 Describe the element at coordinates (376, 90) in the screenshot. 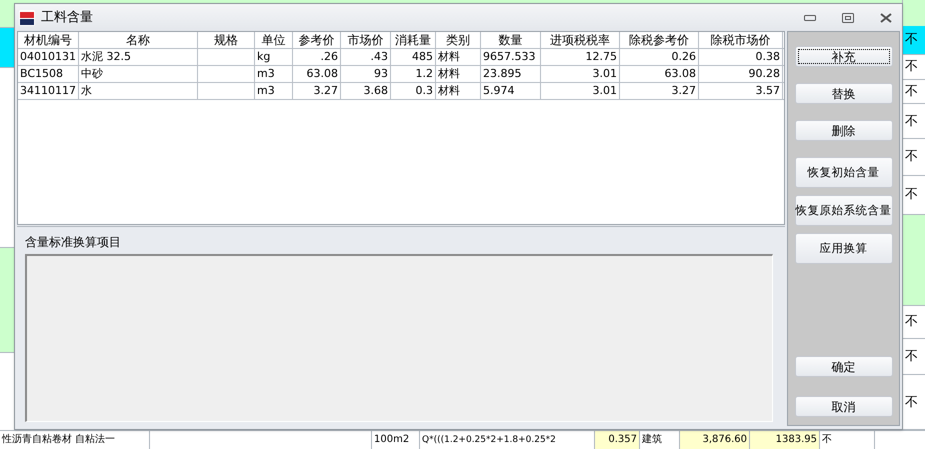

I see `table-cell: 3.68` at that location.